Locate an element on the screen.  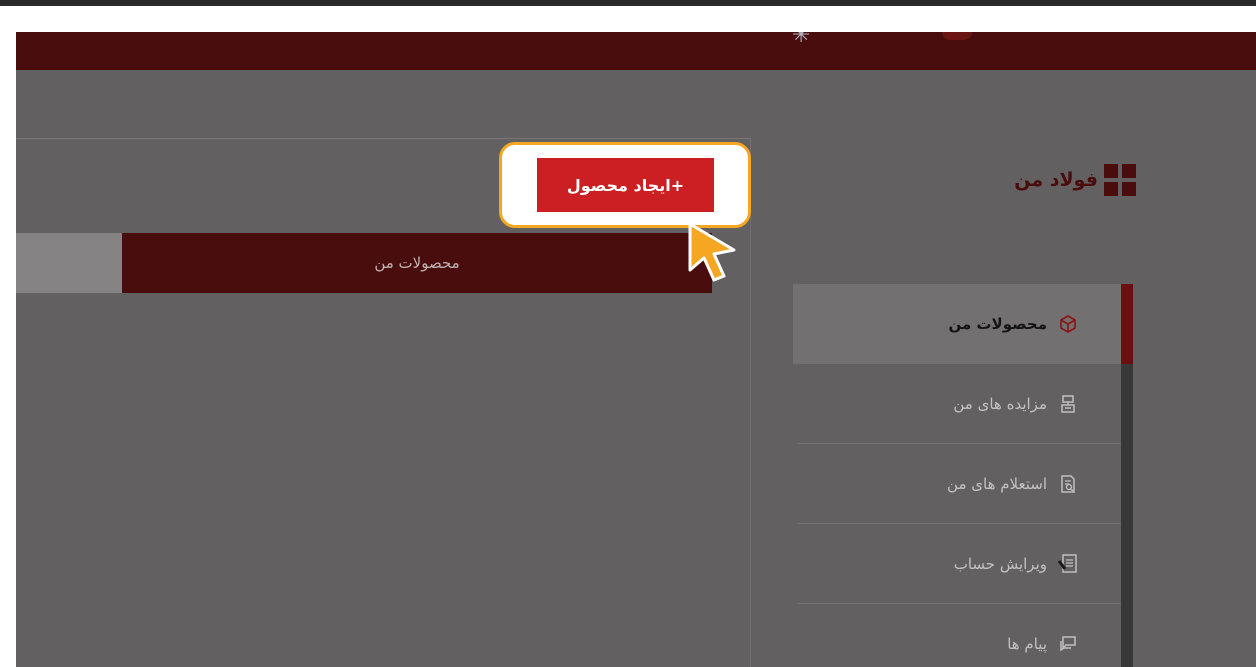
sidebar-item-label: ویرایش حساب is located at coordinates (1000, 564).